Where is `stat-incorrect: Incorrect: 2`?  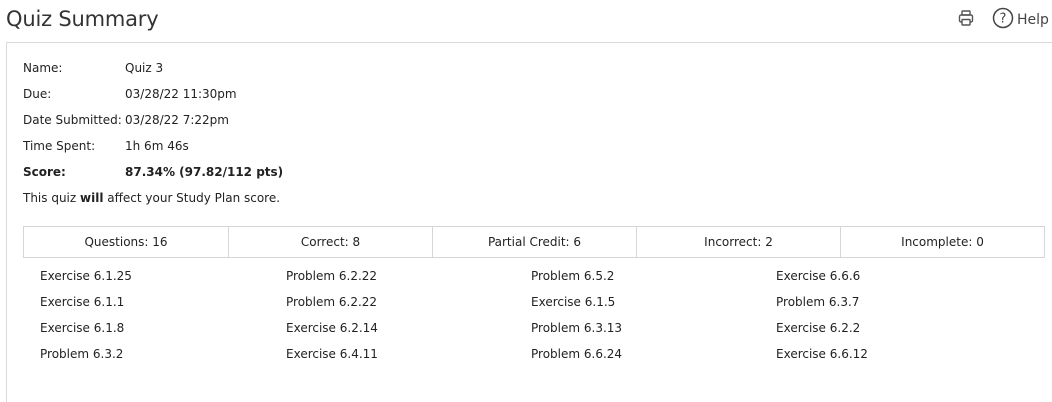
stat-incorrect: Incorrect: 2 is located at coordinates (739, 242).